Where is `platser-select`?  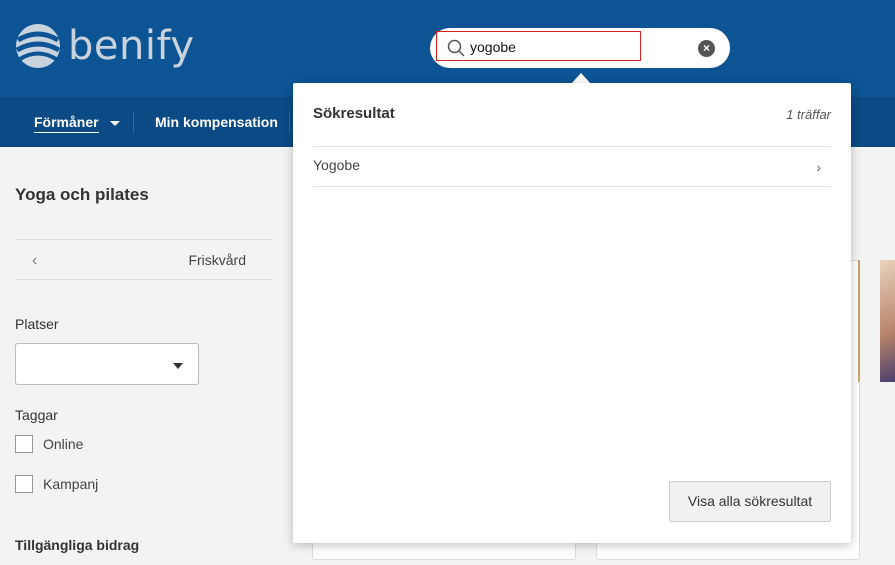
platser-select is located at coordinates (107, 364).